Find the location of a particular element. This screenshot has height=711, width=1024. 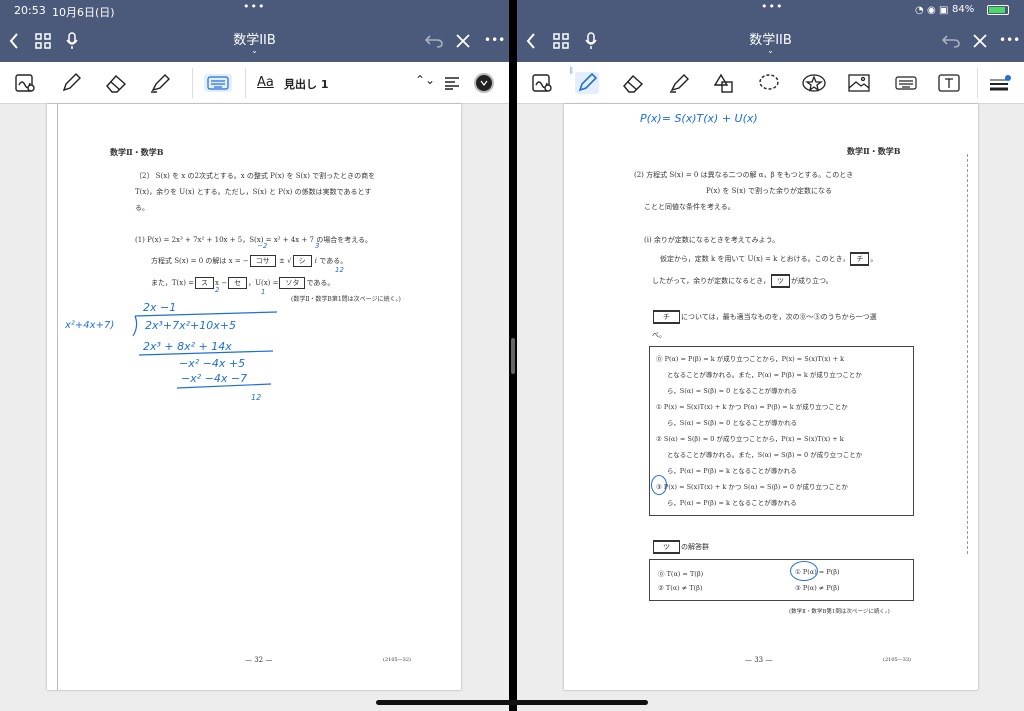

page-number: — 33 — is located at coordinates (759, 660).